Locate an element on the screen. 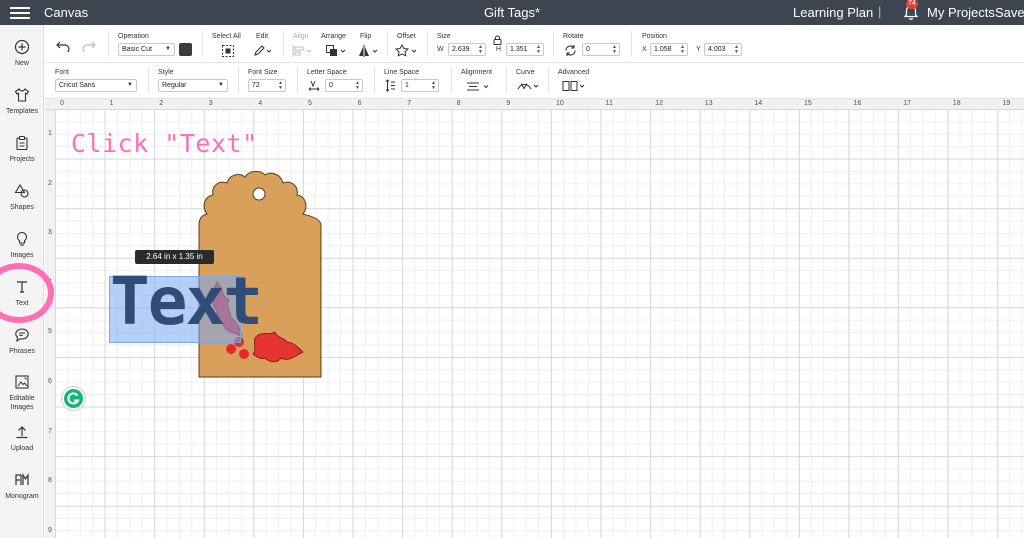  style-select: Regular ▼ is located at coordinates (193, 85).